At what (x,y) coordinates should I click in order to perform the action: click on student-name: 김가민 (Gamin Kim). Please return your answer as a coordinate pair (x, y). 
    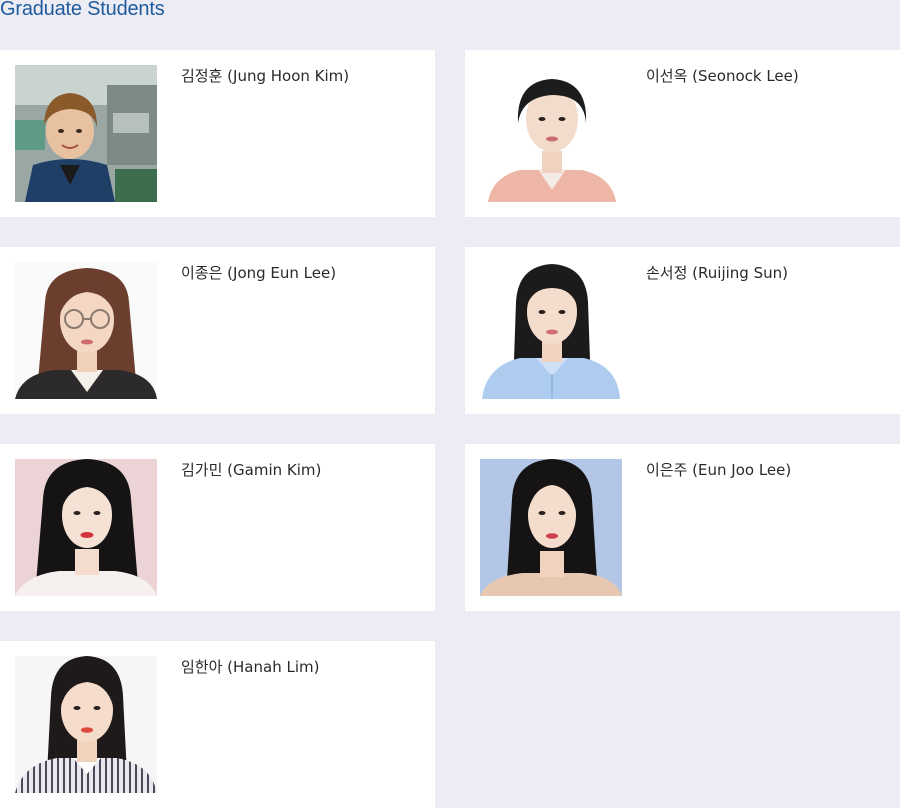
    Looking at the image, I should click on (251, 470).